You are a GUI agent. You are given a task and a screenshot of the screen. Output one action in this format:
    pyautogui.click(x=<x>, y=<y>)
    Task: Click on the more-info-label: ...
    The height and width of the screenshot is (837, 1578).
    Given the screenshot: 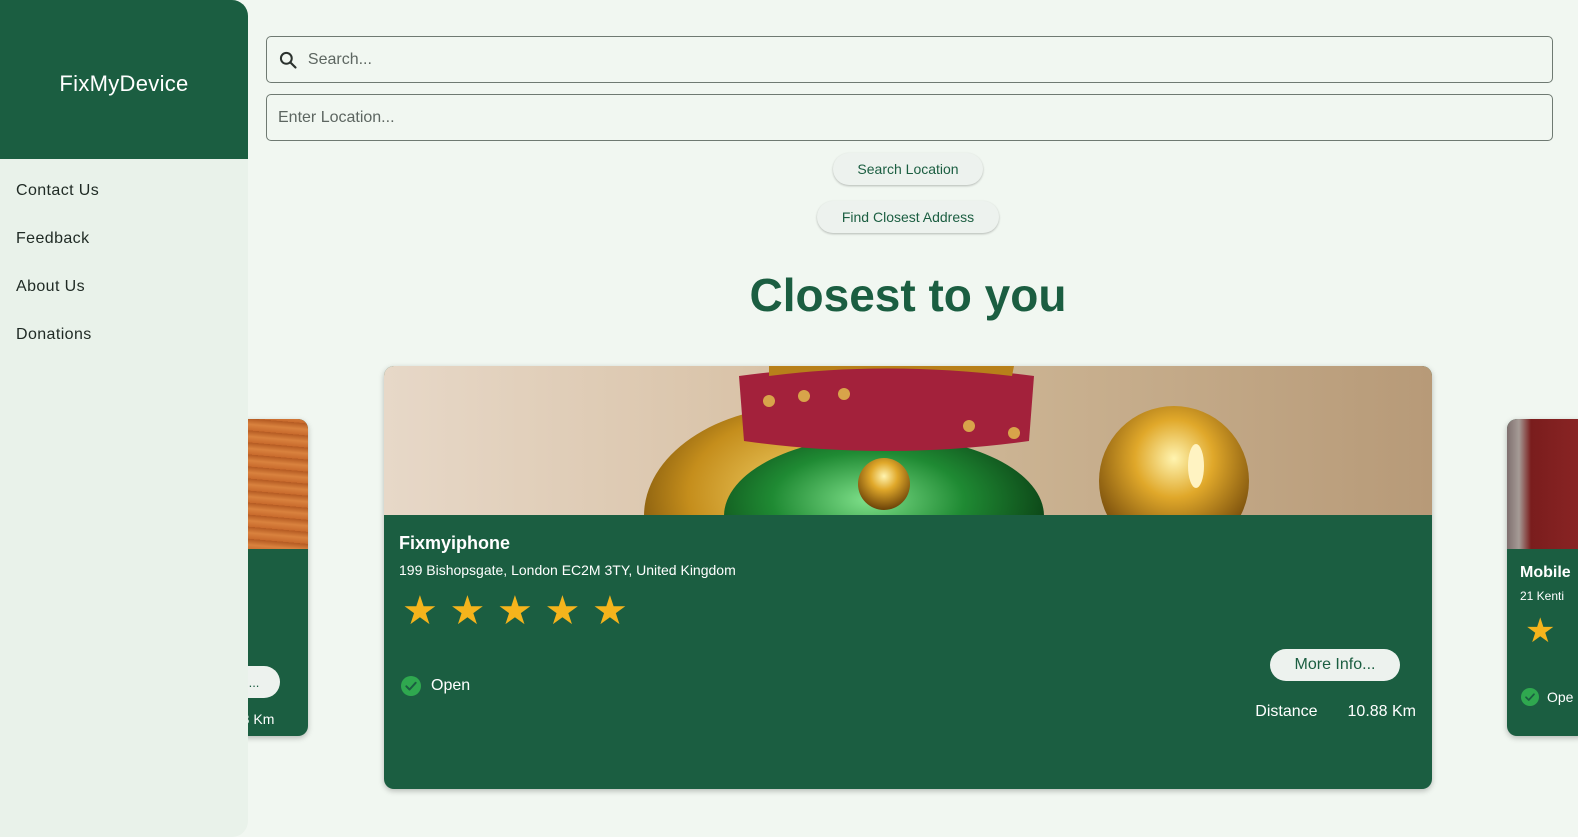 What is the action you would take?
    pyautogui.click(x=254, y=682)
    